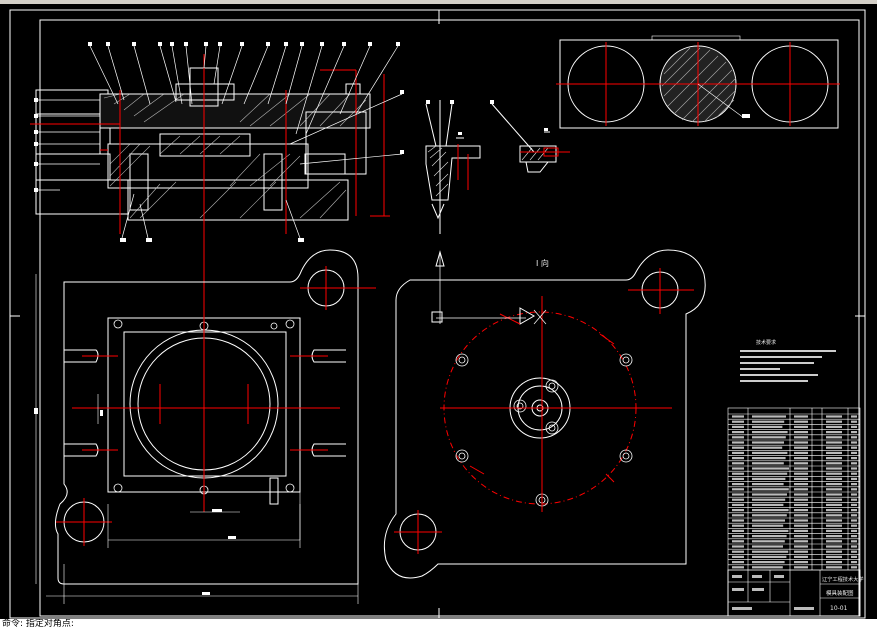 The width and height of the screenshot is (877, 627). What do you see at coordinates (542, 263) in the screenshot?
I see `view-label: I 向` at bounding box center [542, 263].